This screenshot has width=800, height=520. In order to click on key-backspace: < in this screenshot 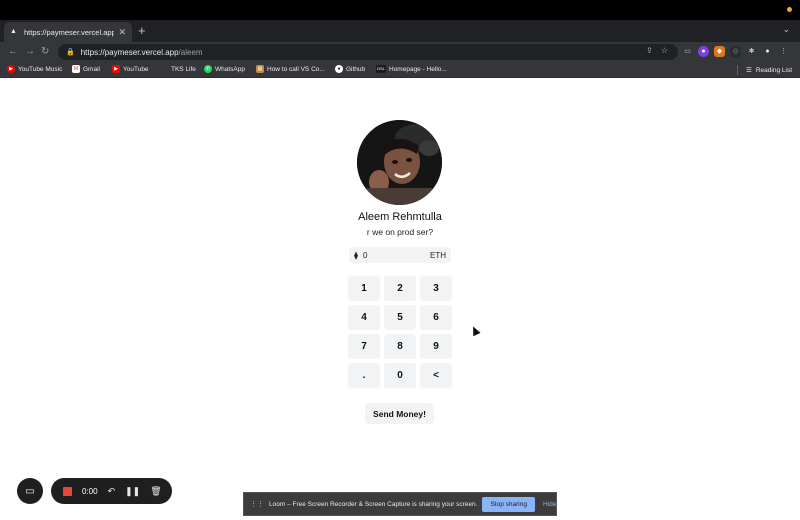, I will do `click(436, 375)`.